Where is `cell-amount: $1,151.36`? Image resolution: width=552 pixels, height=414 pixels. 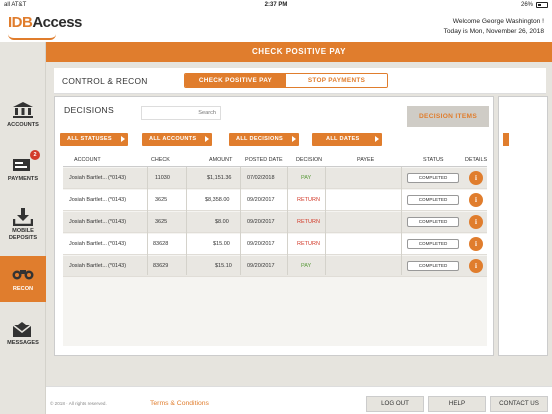
cell-amount: $1,151.36 is located at coordinates (219, 178).